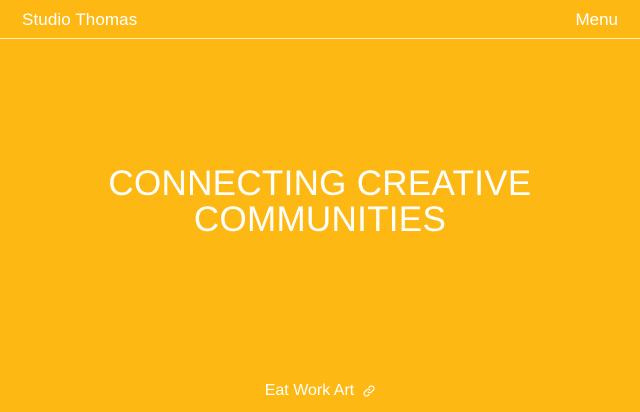 The height and width of the screenshot is (412, 640). Describe the element at coordinates (309, 390) in the screenshot. I see `eat-work-art-link-label: Eat Work Art` at that location.